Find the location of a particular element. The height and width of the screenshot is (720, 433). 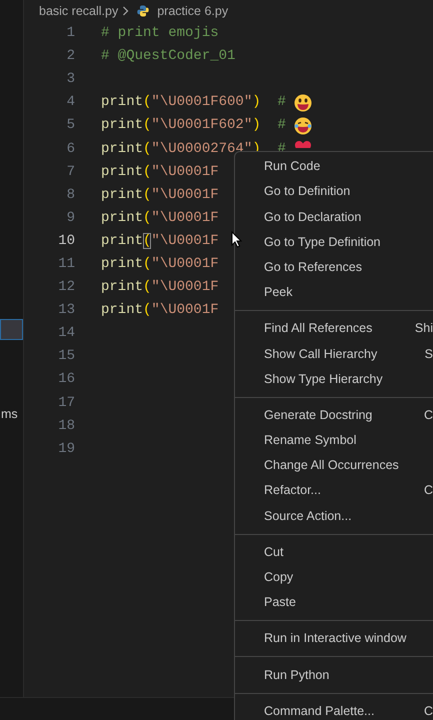

menu-item: Rename Symbol is located at coordinates (295, 440).